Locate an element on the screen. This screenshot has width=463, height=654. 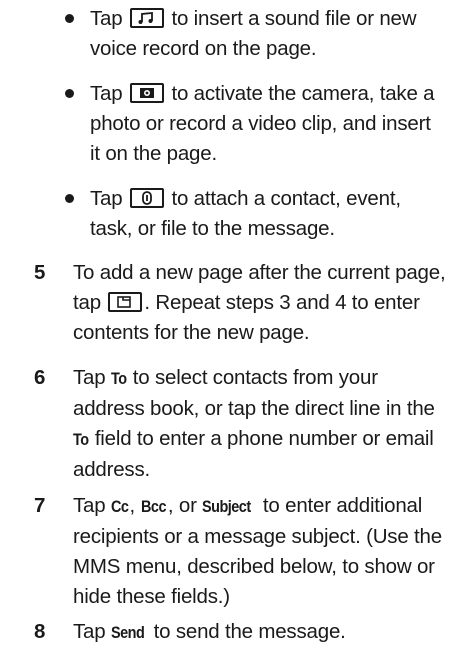
step-line: Tap Send to send the message. is located at coordinates (267, 632).